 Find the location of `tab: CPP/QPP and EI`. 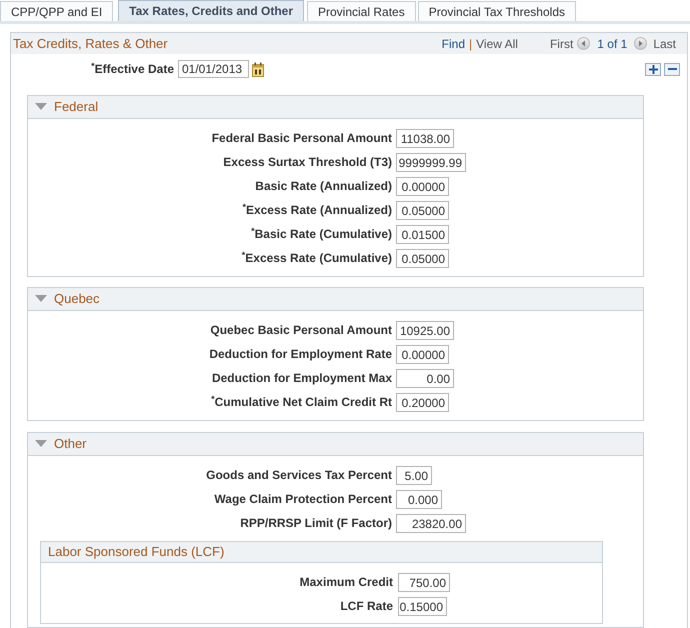

tab: CPP/QPP and EI is located at coordinates (57, 11).